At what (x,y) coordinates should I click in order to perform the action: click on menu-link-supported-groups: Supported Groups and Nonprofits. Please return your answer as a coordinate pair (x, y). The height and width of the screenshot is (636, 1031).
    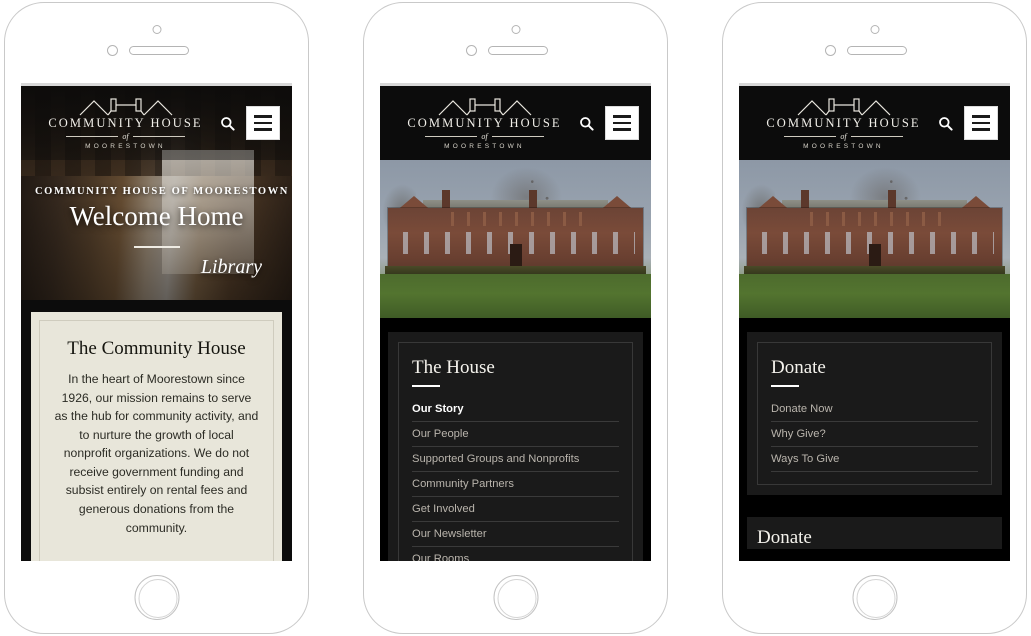
    Looking at the image, I should click on (515, 459).